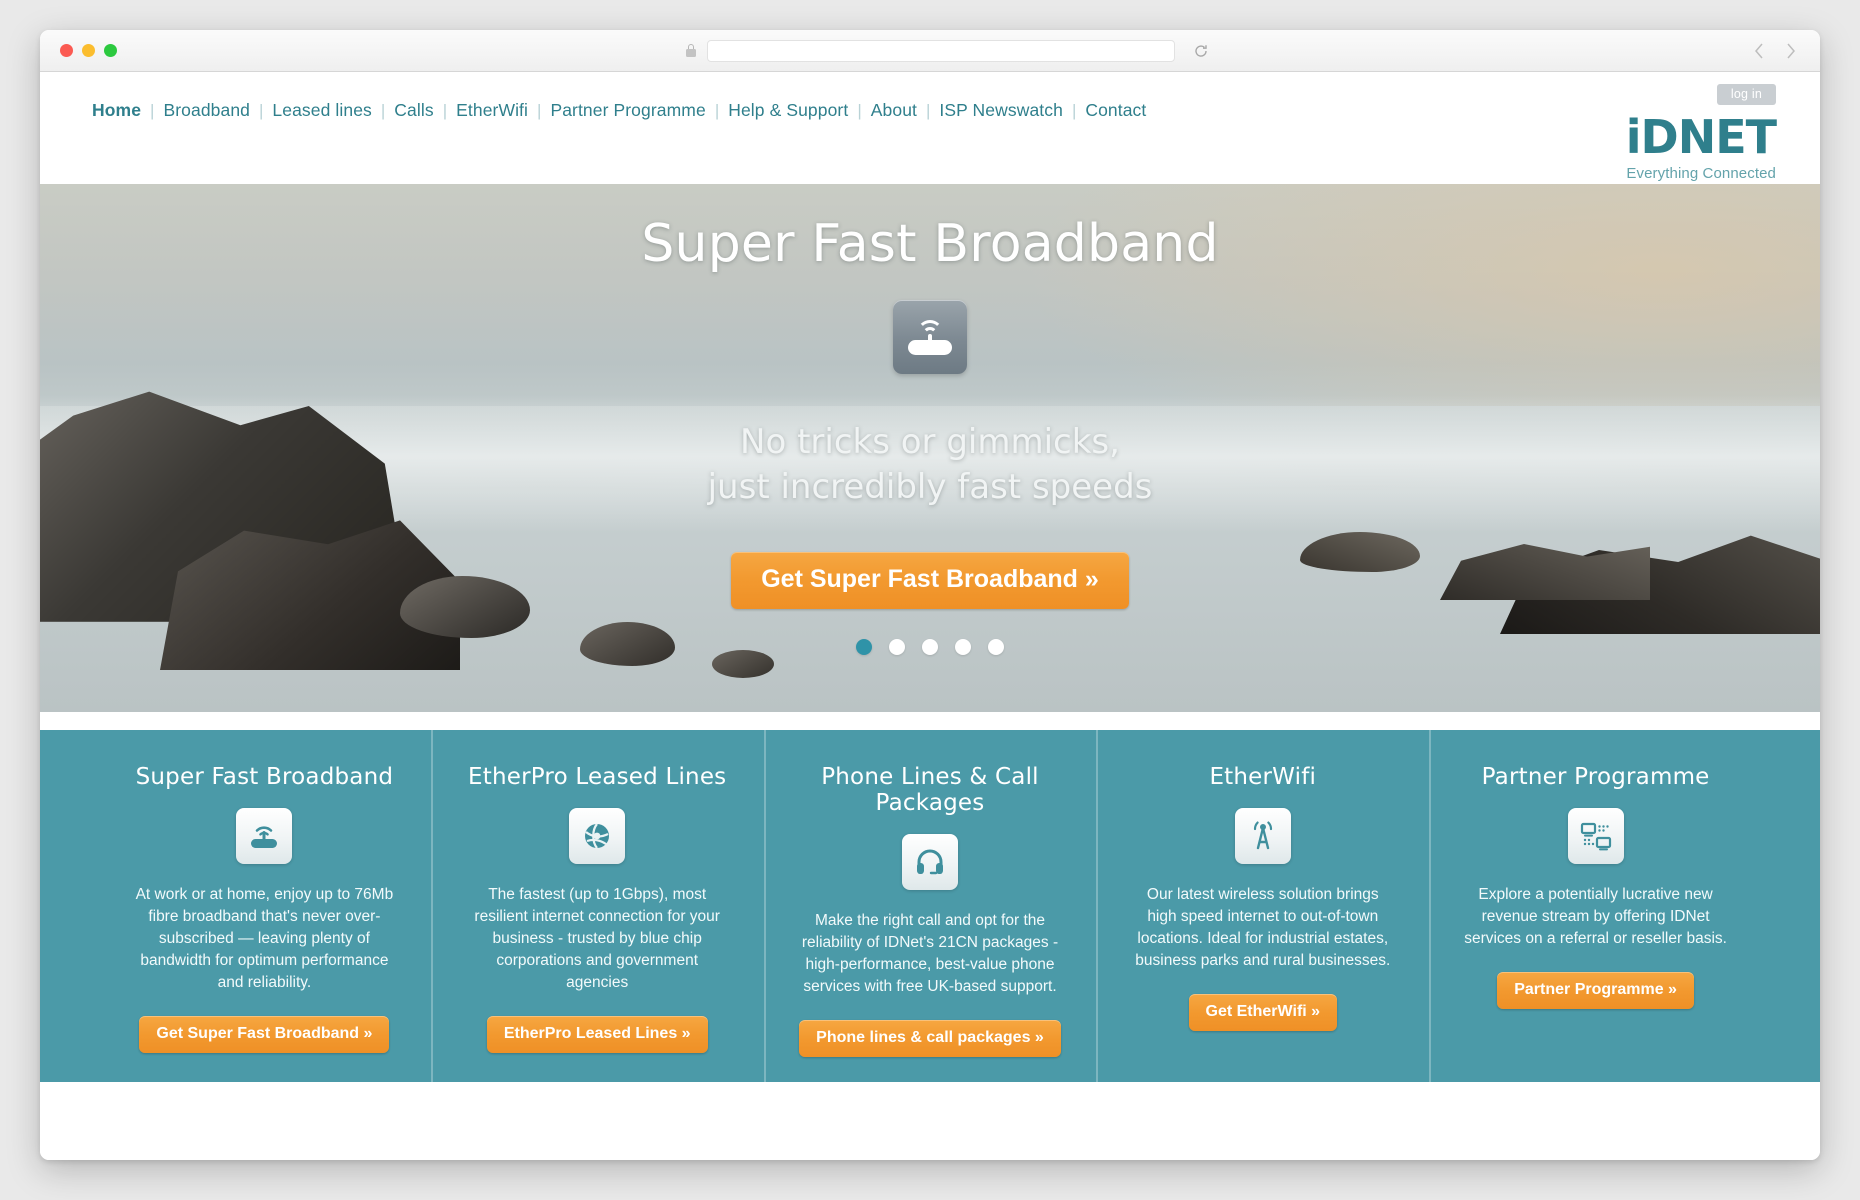  What do you see at coordinates (930, 1038) in the screenshot?
I see `feature-cta-button: Phone lines & call packages »` at bounding box center [930, 1038].